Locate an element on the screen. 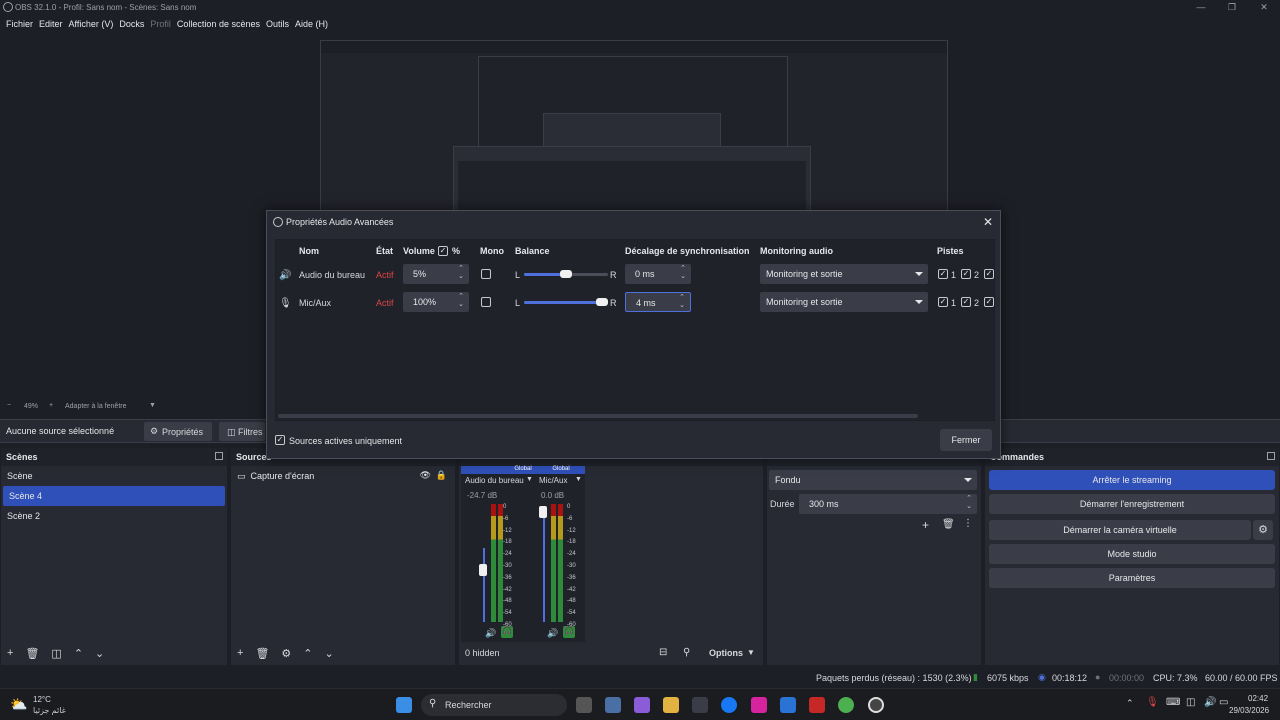 This screenshot has height=720, width=1280. source-item: ▭ Capture d'écran 👁 🔒 is located at coordinates (343, 476).